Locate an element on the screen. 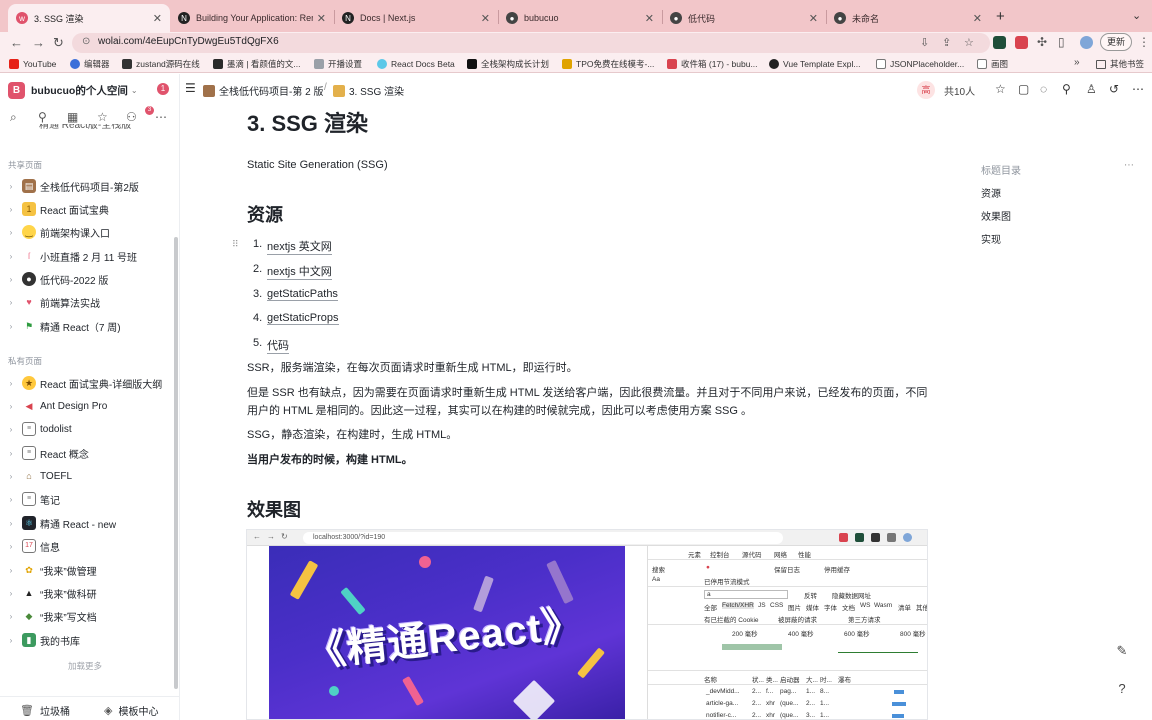 The width and height of the screenshot is (1152, 720). comment-icon: ▢ is located at coordinates (1023, 89).